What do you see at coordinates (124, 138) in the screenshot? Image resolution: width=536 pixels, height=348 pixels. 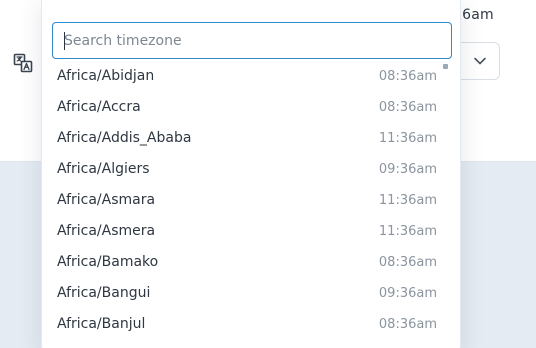 I see `timezone-name: Africa/Addis_Ababa` at bounding box center [124, 138].